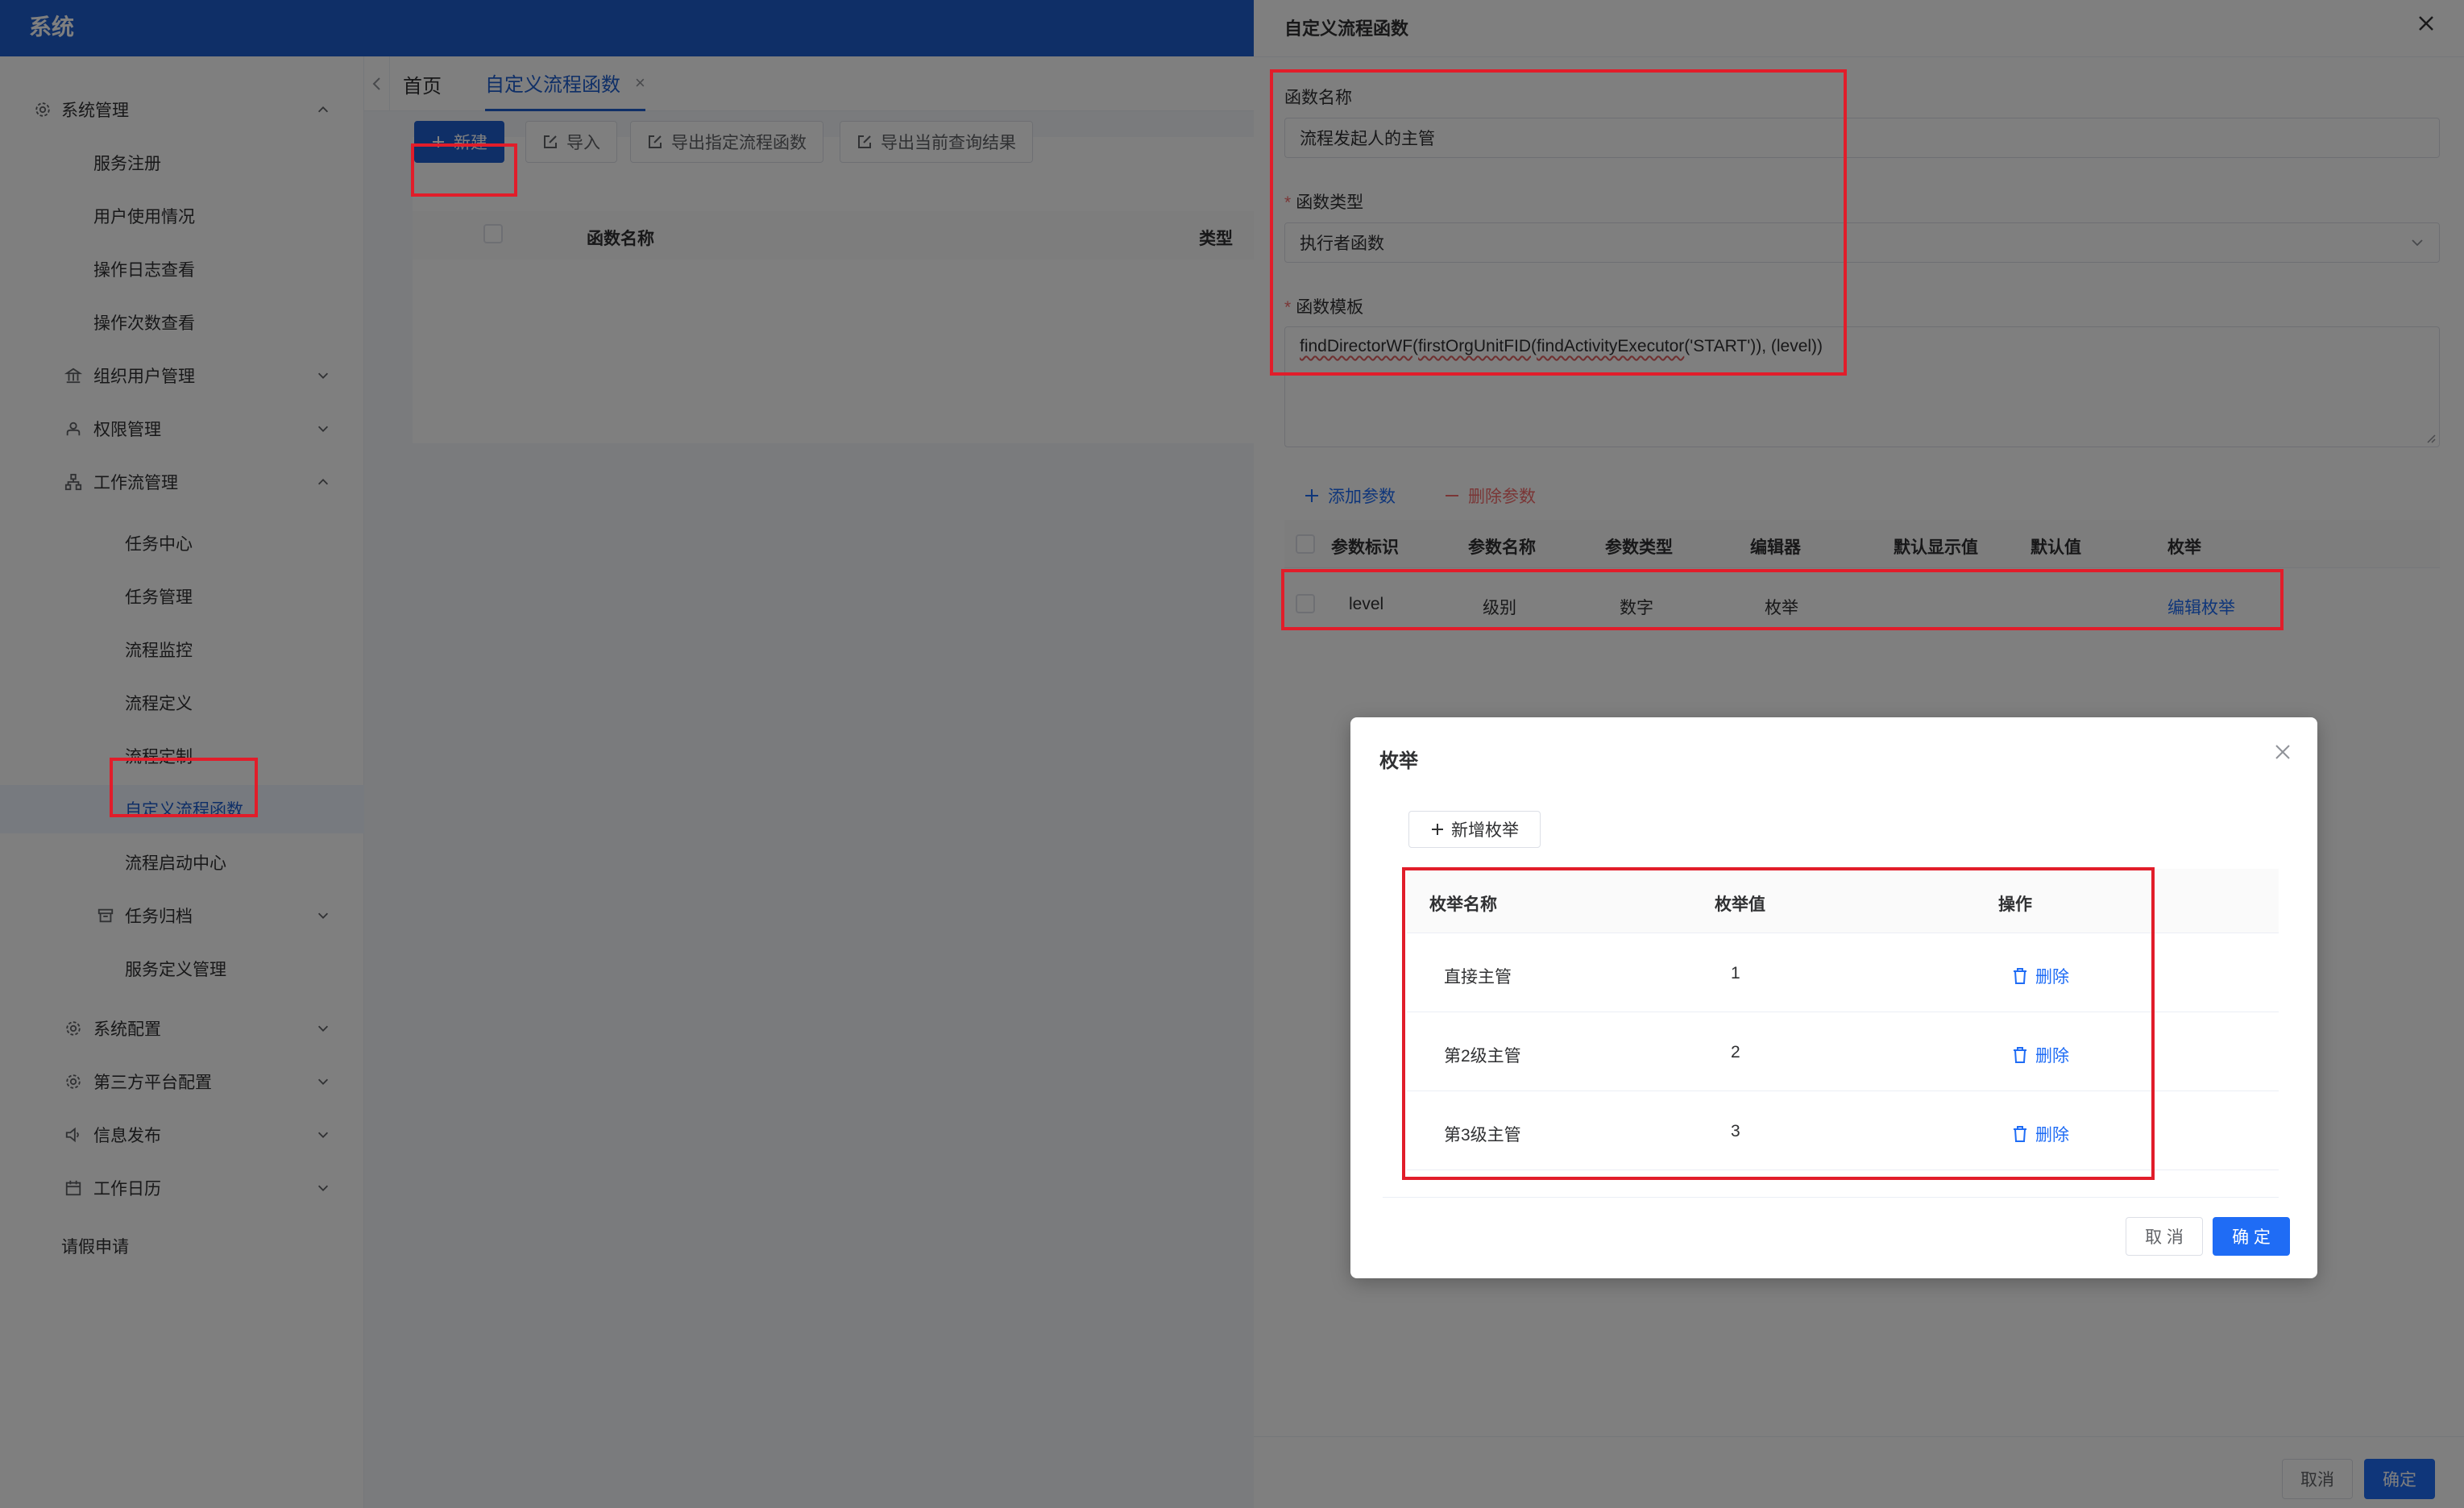 The height and width of the screenshot is (1508, 2464). Describe the element at coordinates (1398, 761) in the screenshot. I see `dialog-title: 枚举` at that location.